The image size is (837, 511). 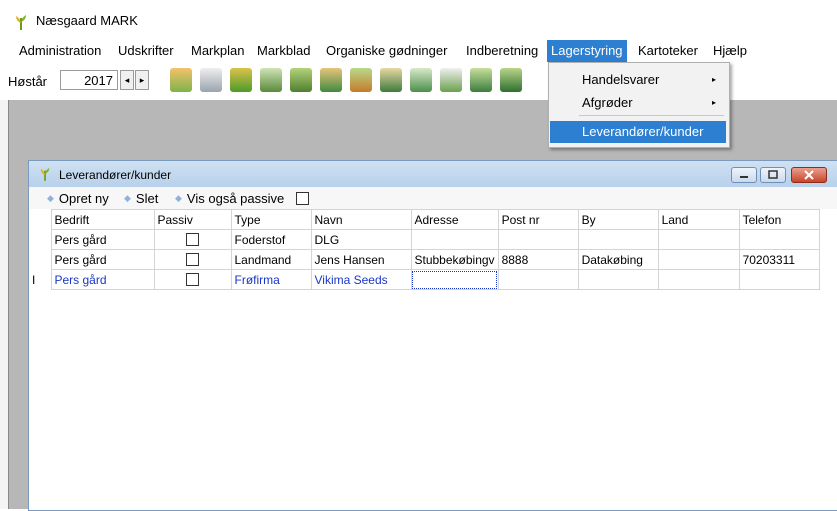 I want to click on current-row-indicator: I, so click(x=40, y=279).